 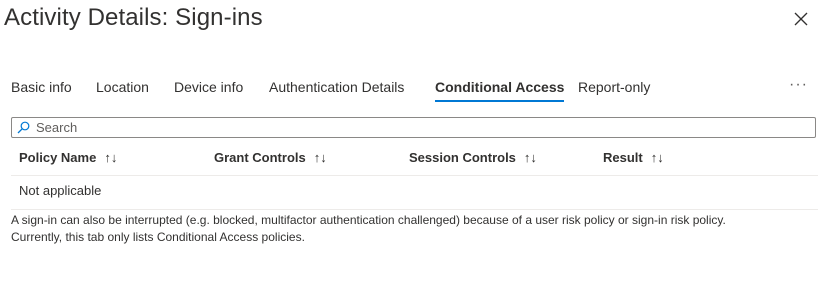 I want to click on tab-conditional-access: Conditional Access, so click(x=500, y=91).